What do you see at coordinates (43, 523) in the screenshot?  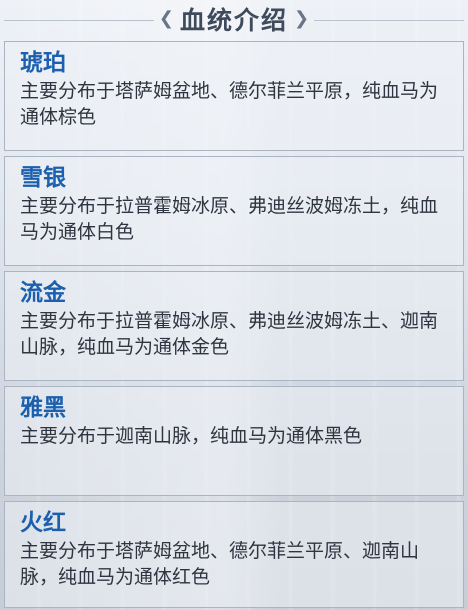 I see `bloodline-name: 火红` at bounding box center [43, 523].